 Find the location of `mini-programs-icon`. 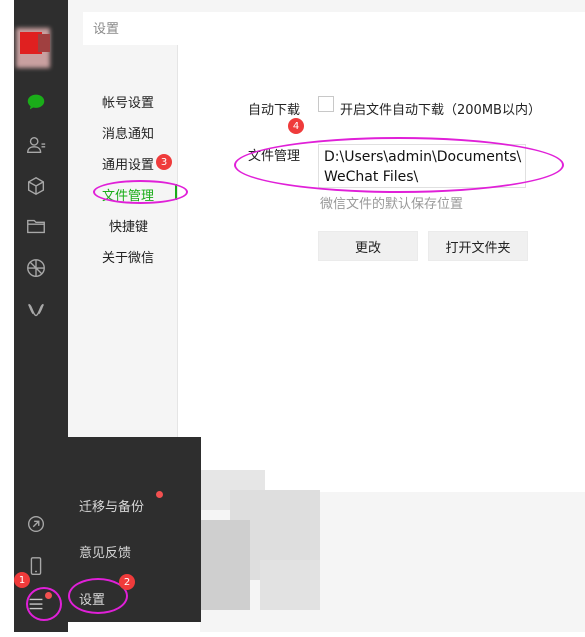

mini-programs-icon is located at coordinates (36, 310).